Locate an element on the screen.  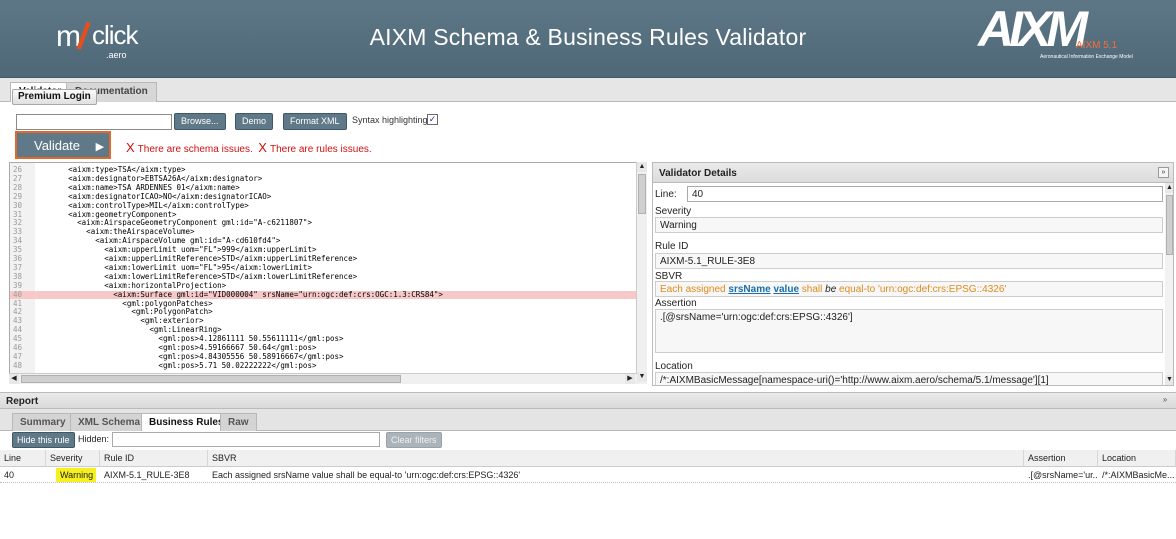
editor-scroll-thumb is located at coordinates (642, 194).